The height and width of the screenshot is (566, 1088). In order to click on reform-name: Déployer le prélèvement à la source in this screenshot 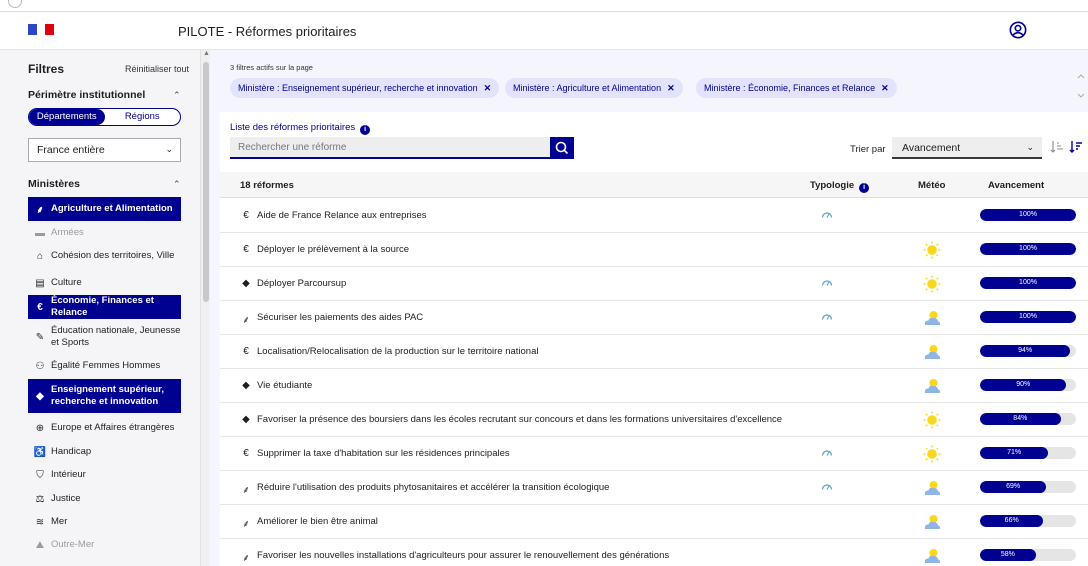, I will do `click(333, 249)`.